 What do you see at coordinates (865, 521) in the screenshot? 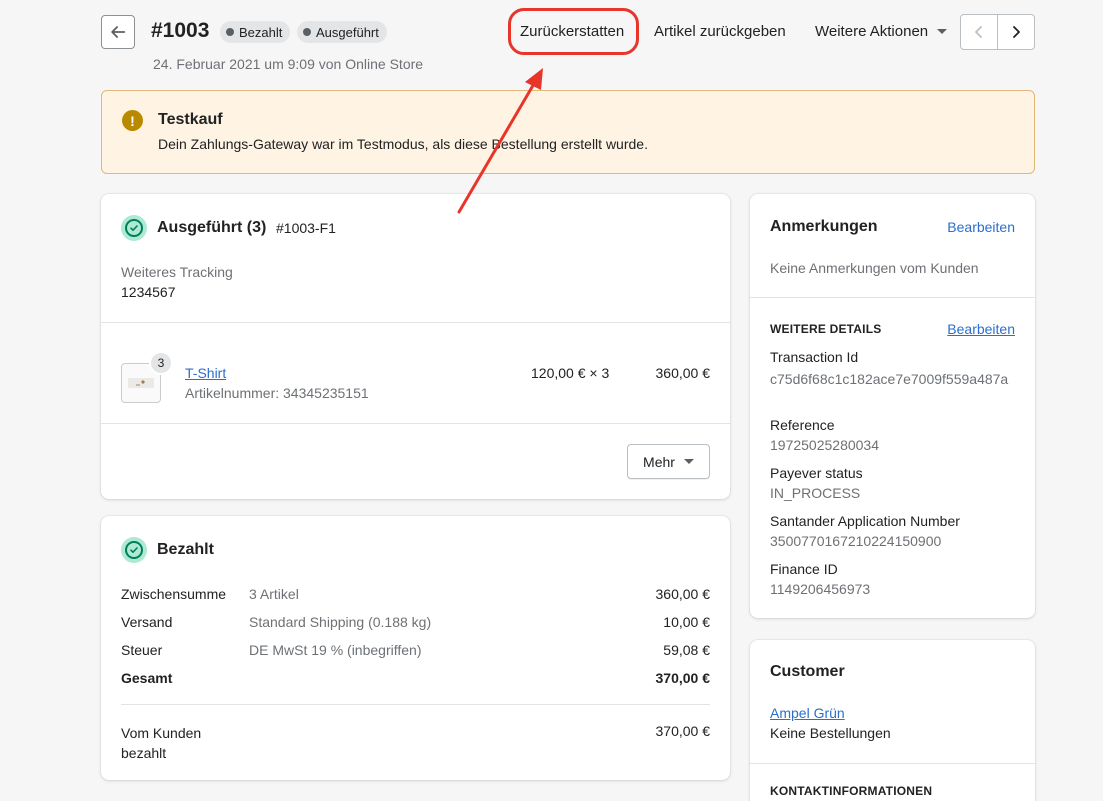
I see `detail-label: Santander Application Number` at bounding box center [865, 521].